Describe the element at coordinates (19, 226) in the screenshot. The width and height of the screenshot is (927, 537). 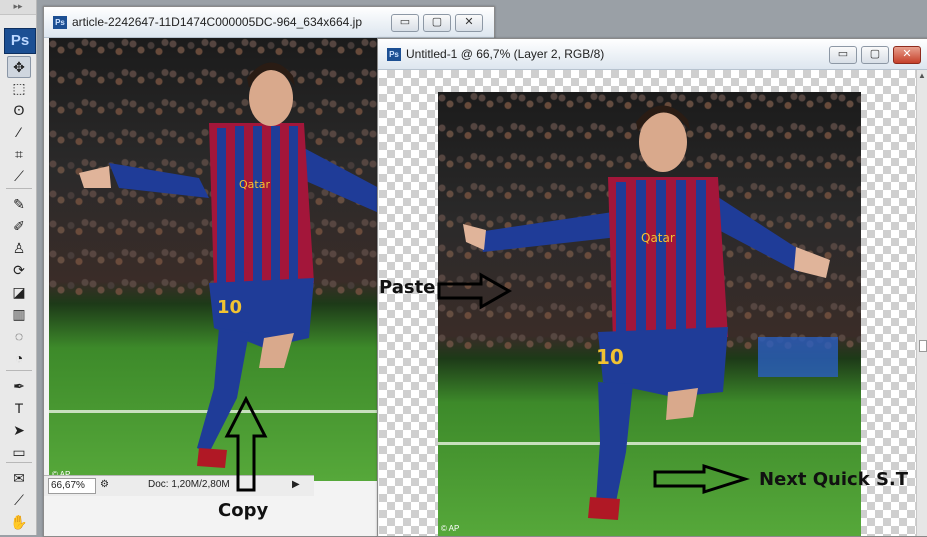
I see `brush-tool-icon: ✐` at that location.